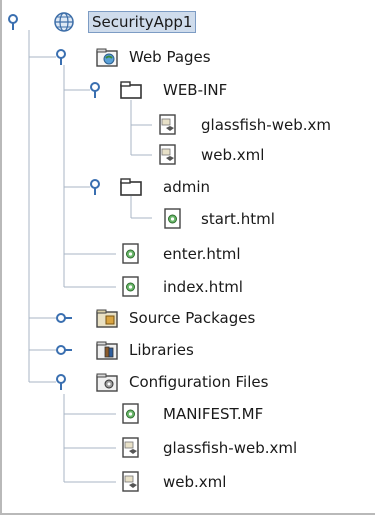 Image resolution: width=375 pixels, height=515 pixels. What do you see at coordinates (170, 57) in the screenshot?
I see `web-pages-label: Web Pages` at bounding box center [170, 57].